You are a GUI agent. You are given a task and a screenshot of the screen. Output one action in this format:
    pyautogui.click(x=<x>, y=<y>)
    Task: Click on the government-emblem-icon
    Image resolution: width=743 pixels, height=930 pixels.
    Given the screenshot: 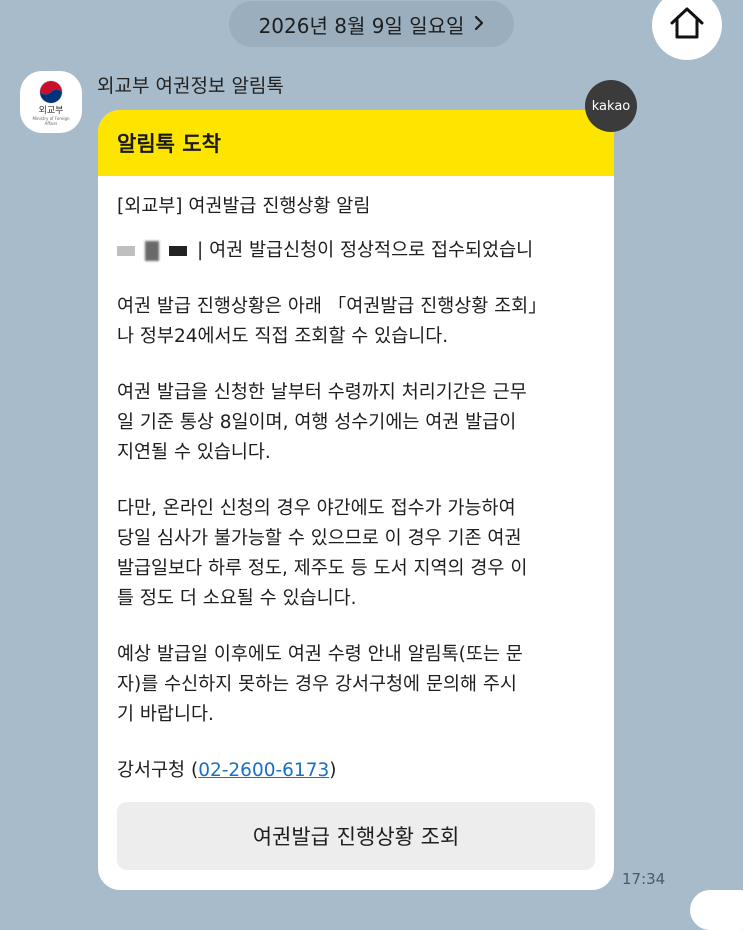 What is the action you would take?
    pyautogui.click(x=51, y=92)
    